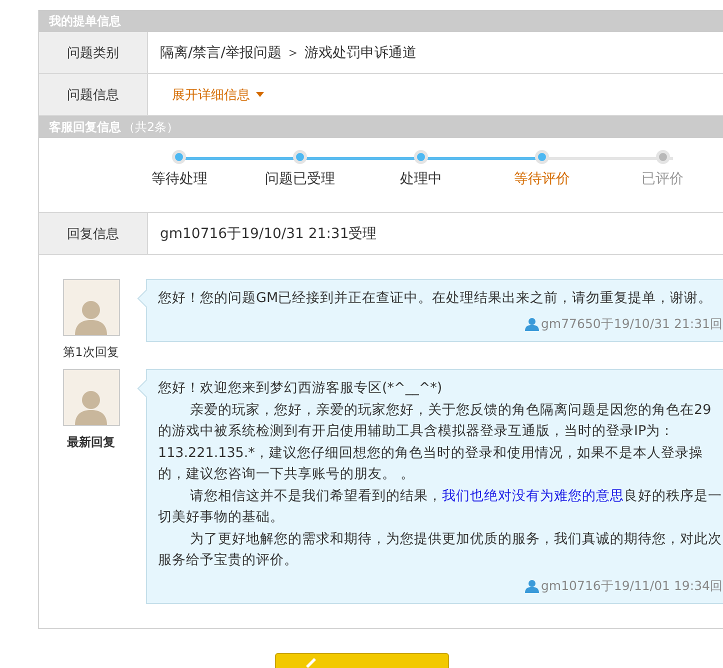  What do you see at coordinates (631, 324) in the screenshot?
I see `reply-signature: gm77650于19/10/31 21:31回` at bounding box center [631, 324].